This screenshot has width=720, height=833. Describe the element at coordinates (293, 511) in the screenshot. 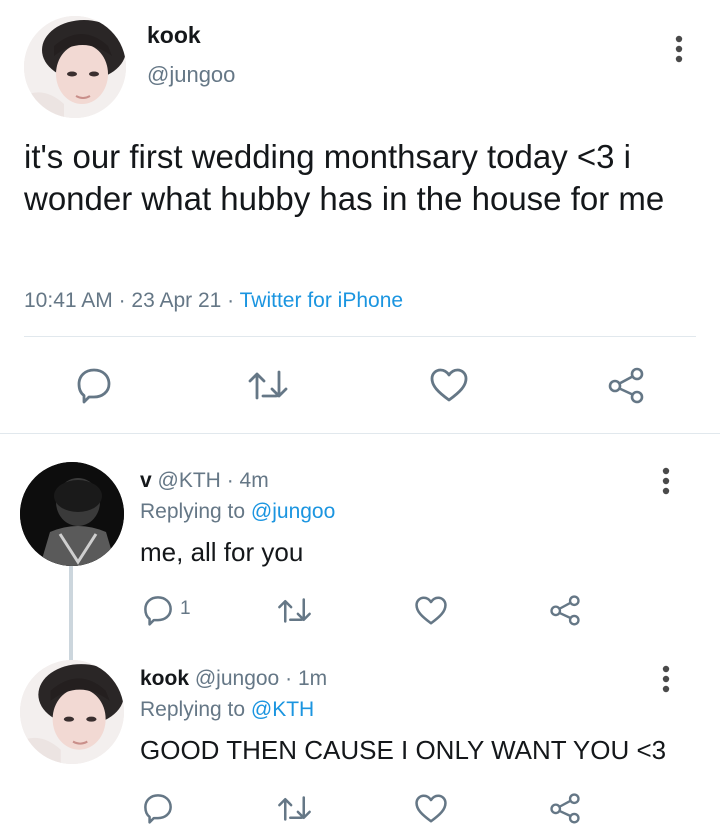

I see `replying-to-handle: @jungoo` at that location.